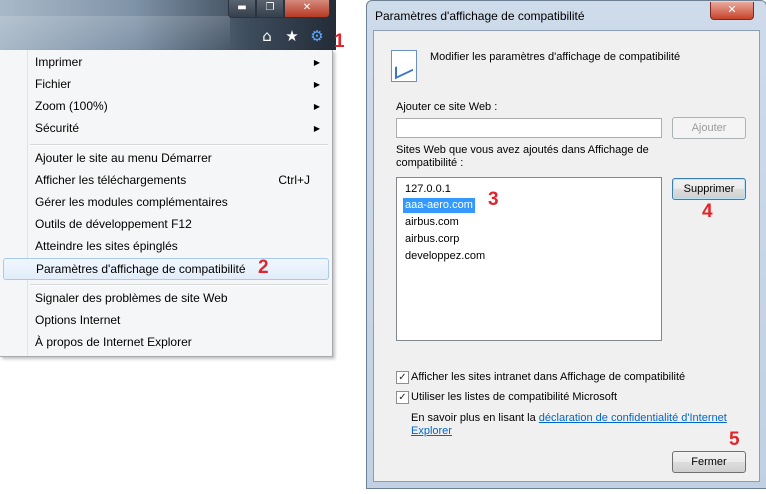 Image resolution: width=766 pixels, height=494 pixels. What do you see at coordinates (432, 239) in the screenshot?
I see `list-item: airbus.corp` at bounding box center [432, 239].